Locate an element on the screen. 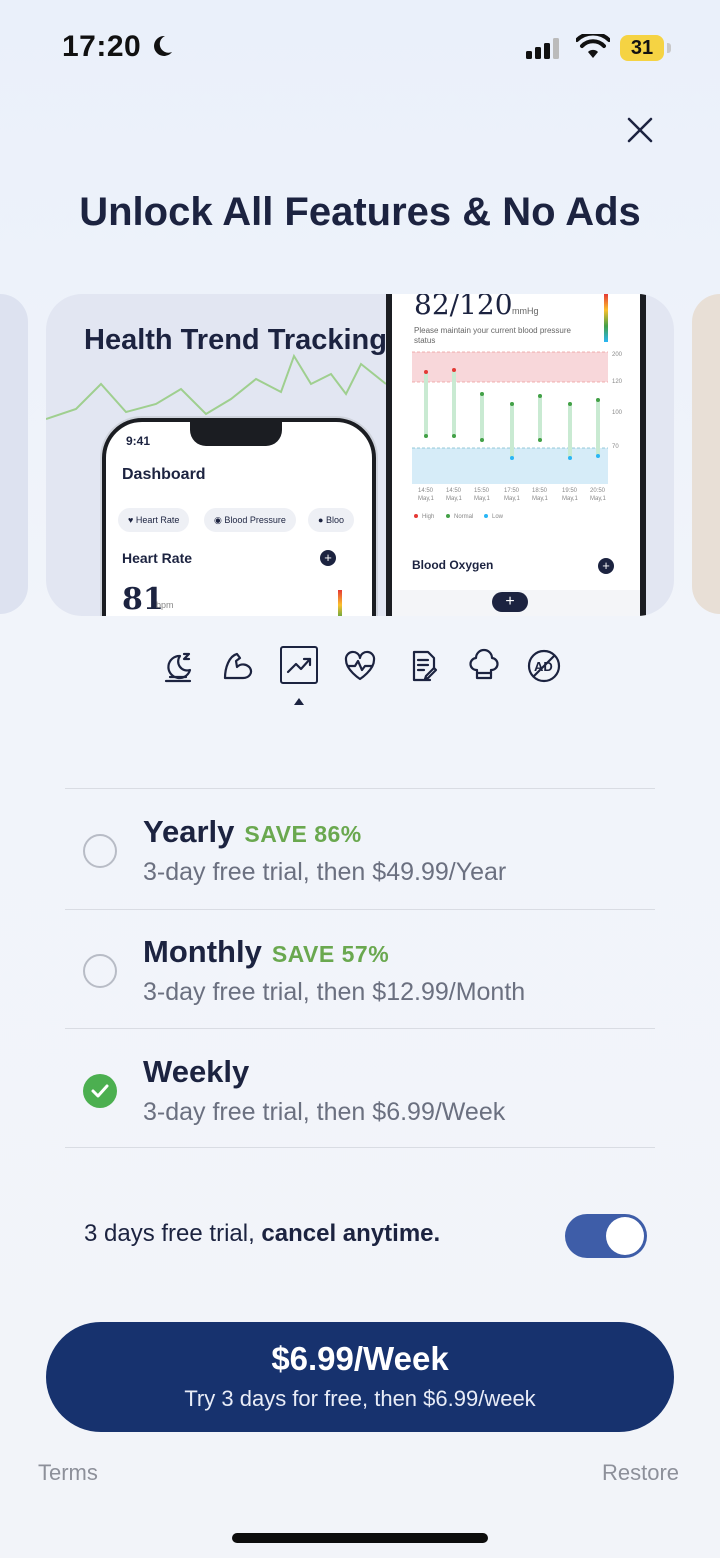  free-trial-toggle is located at coordinates (606, 1236).